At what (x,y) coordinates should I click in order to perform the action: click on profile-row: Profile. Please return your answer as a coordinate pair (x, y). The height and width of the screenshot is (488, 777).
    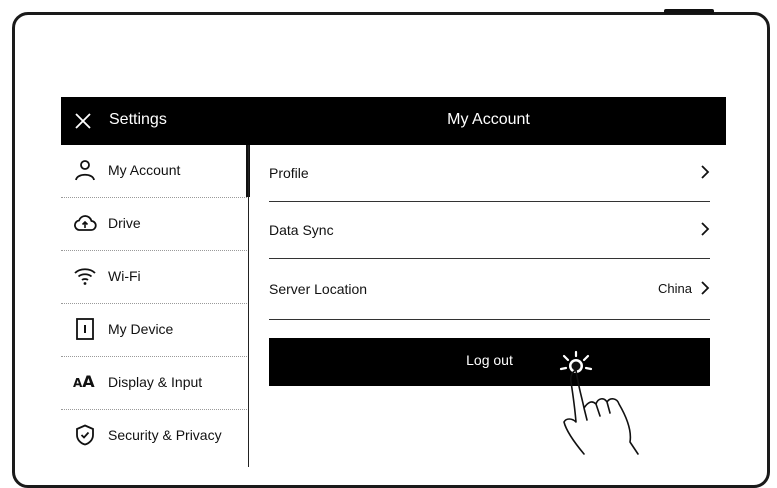
    Looking at the image, I should click on (489, 173).